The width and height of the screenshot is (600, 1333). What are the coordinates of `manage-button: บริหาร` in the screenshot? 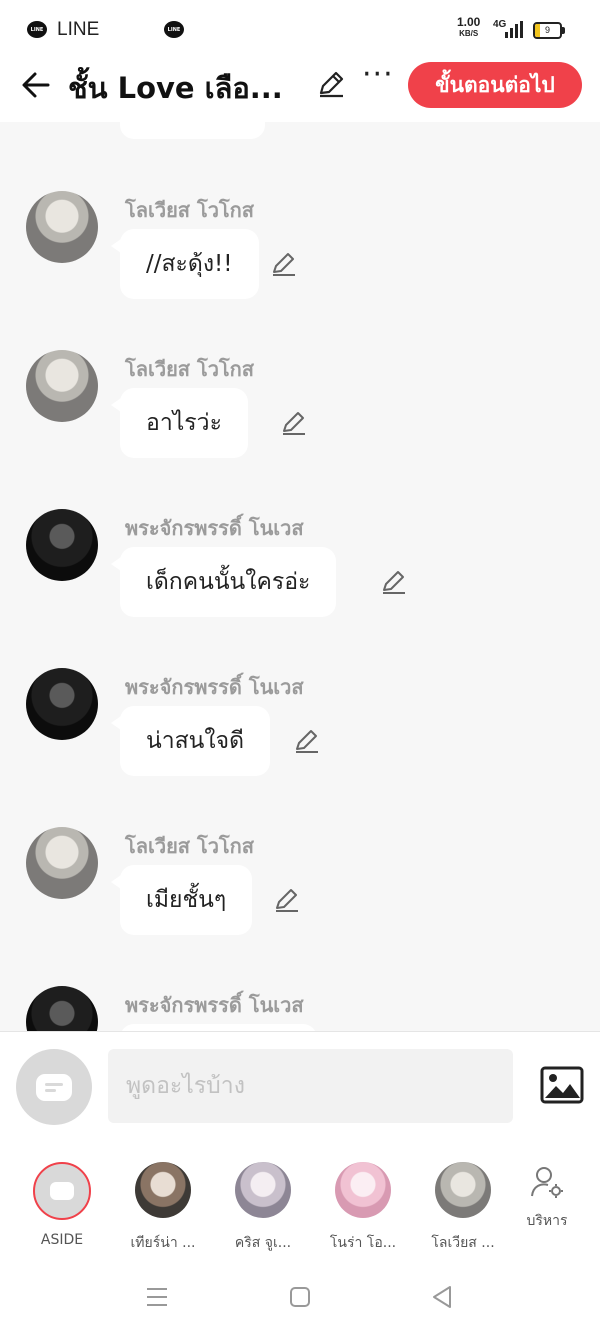 It's located at (547, 1198).